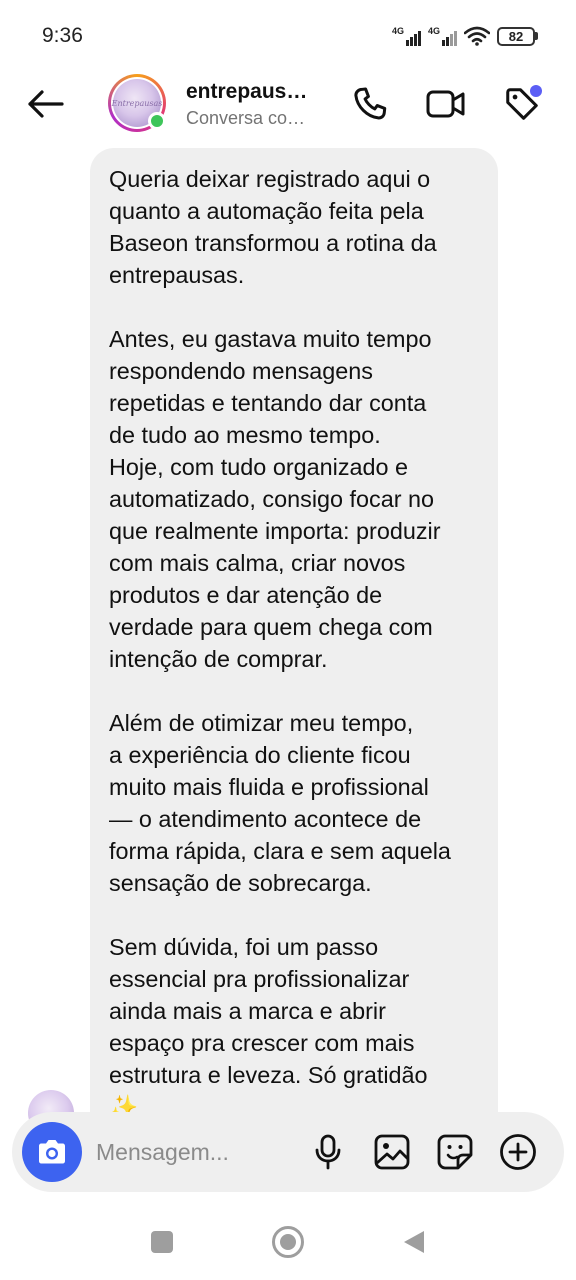 The height and width of the screenshot is (1280, 576). I want to click on wifi-icon, so click(477, 36).